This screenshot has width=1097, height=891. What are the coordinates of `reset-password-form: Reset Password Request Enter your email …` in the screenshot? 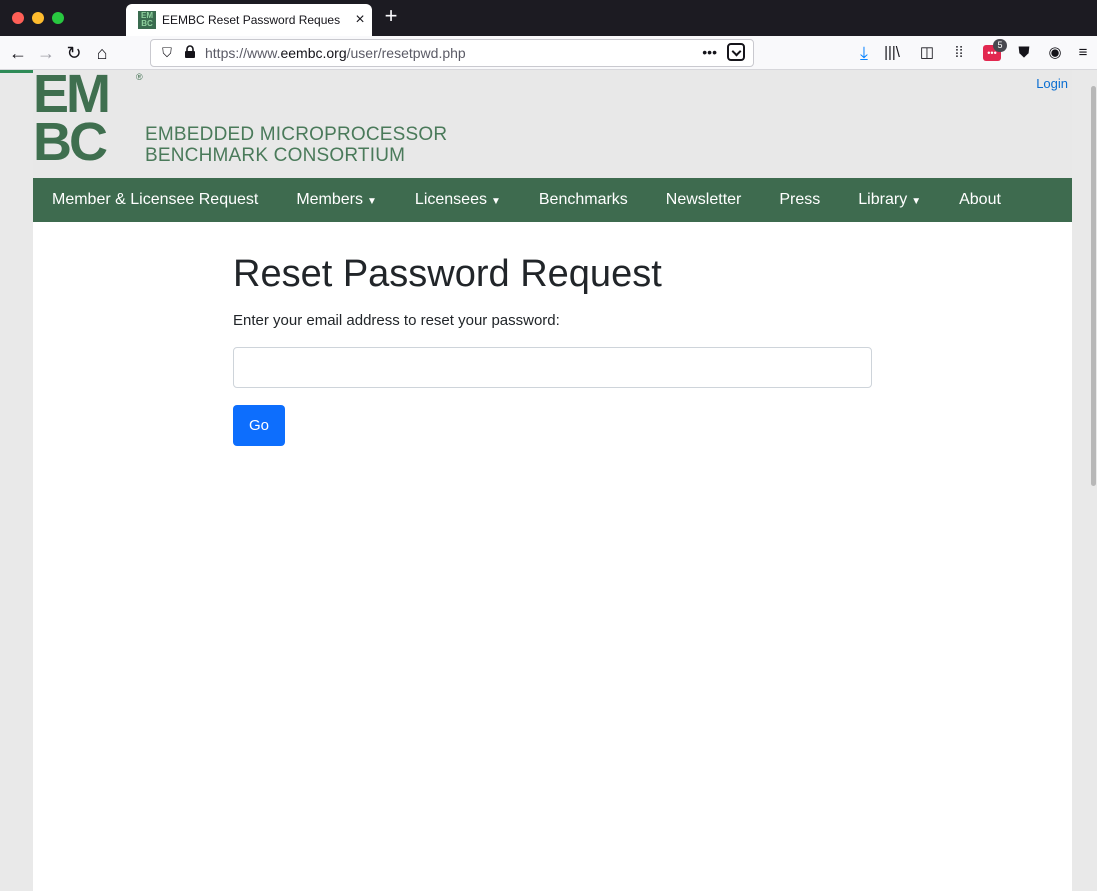 It's located at (553, 349).